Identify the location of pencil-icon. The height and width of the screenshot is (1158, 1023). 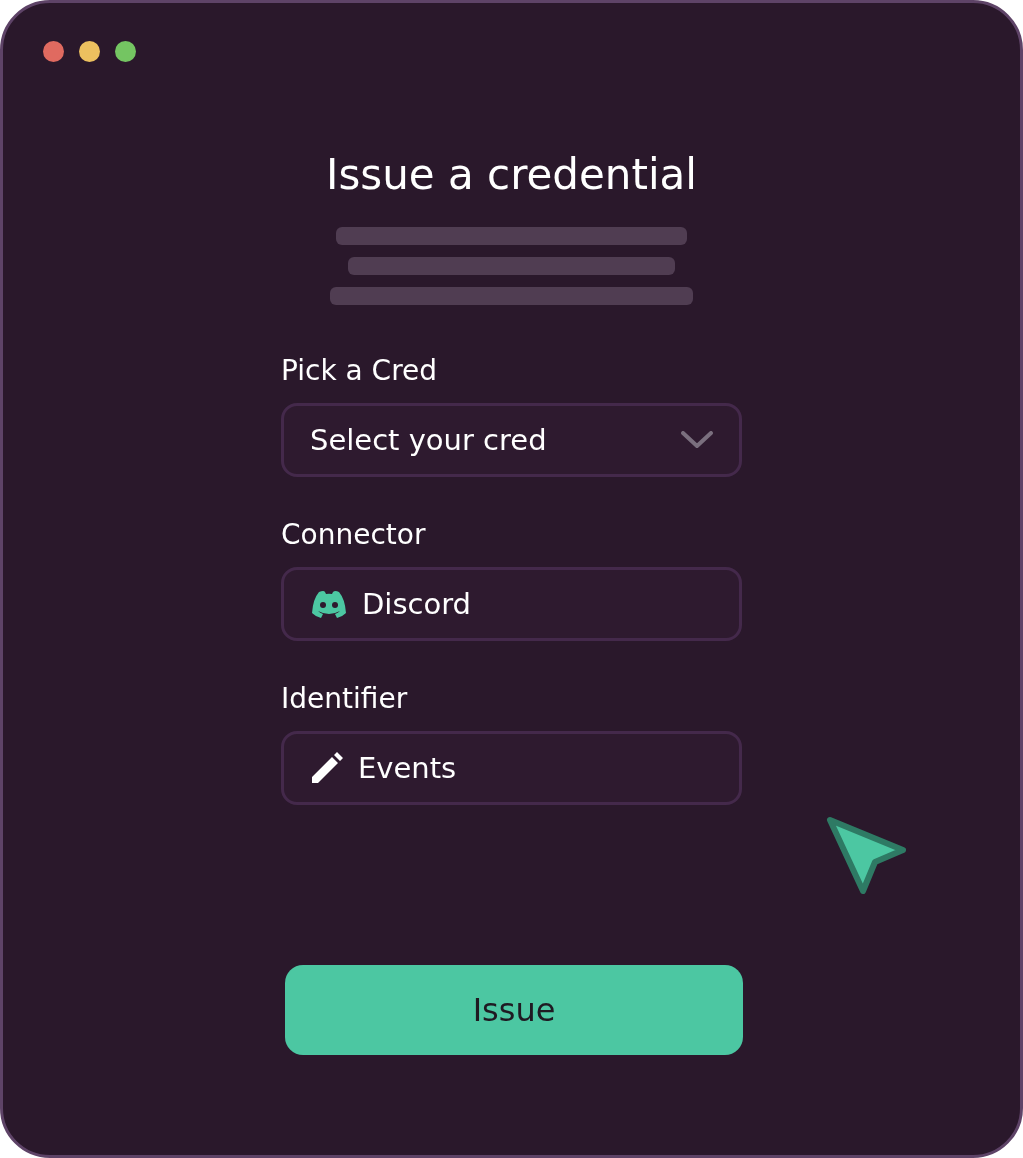
(327, 768).